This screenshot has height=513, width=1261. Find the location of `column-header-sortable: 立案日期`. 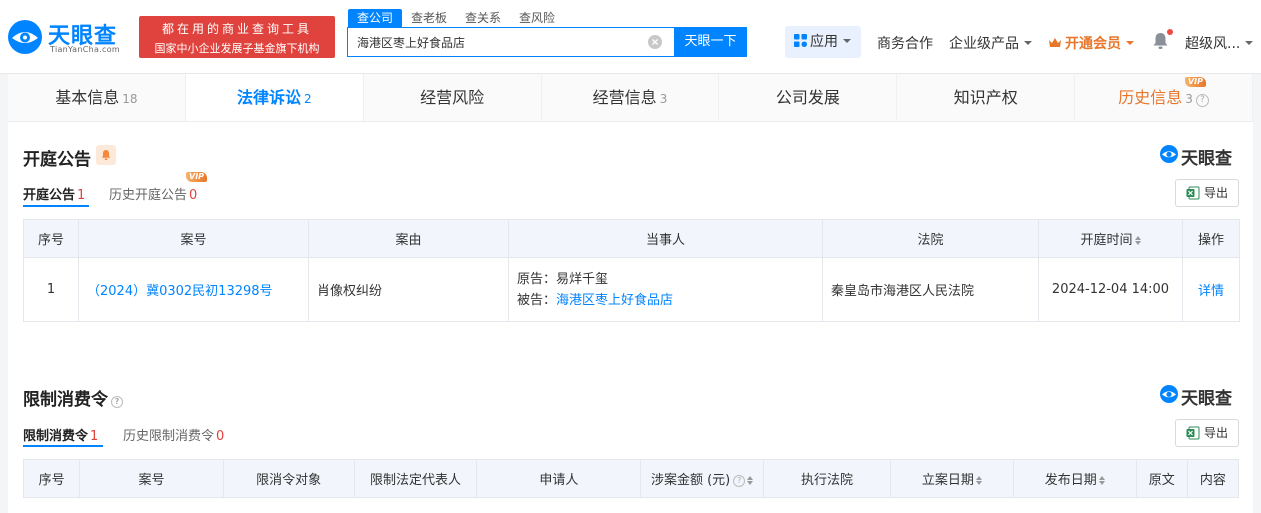

column-header-sortable: 立案日期 is located at coordinates (951, 478).